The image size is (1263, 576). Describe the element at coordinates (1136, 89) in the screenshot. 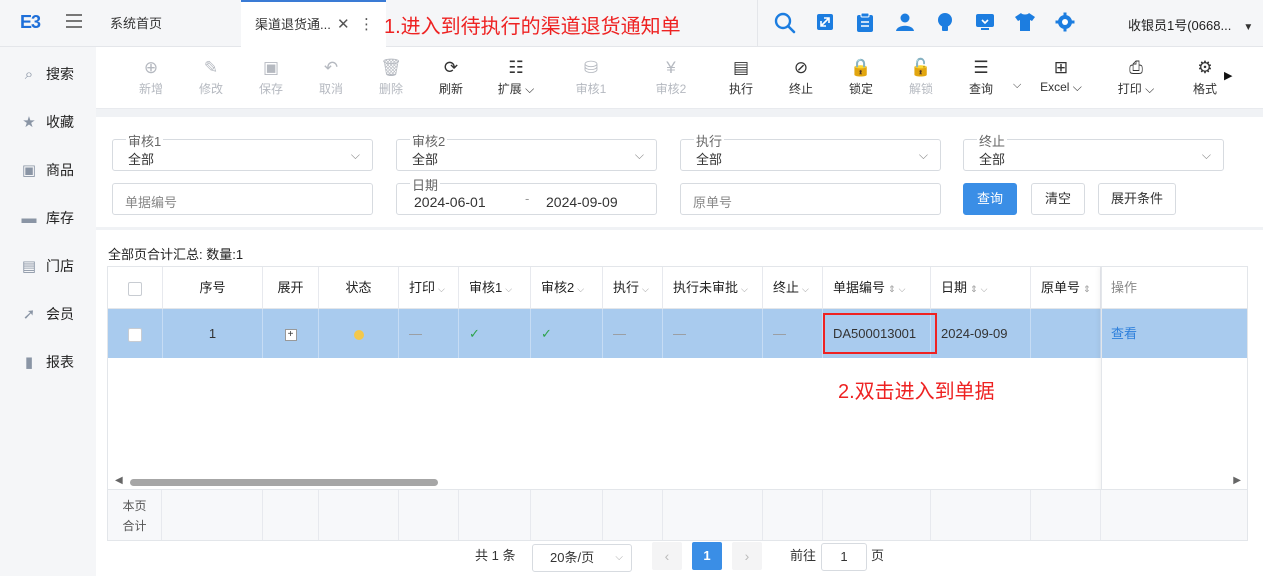

I see `print-button-label: 打印 ⌵` at that location.